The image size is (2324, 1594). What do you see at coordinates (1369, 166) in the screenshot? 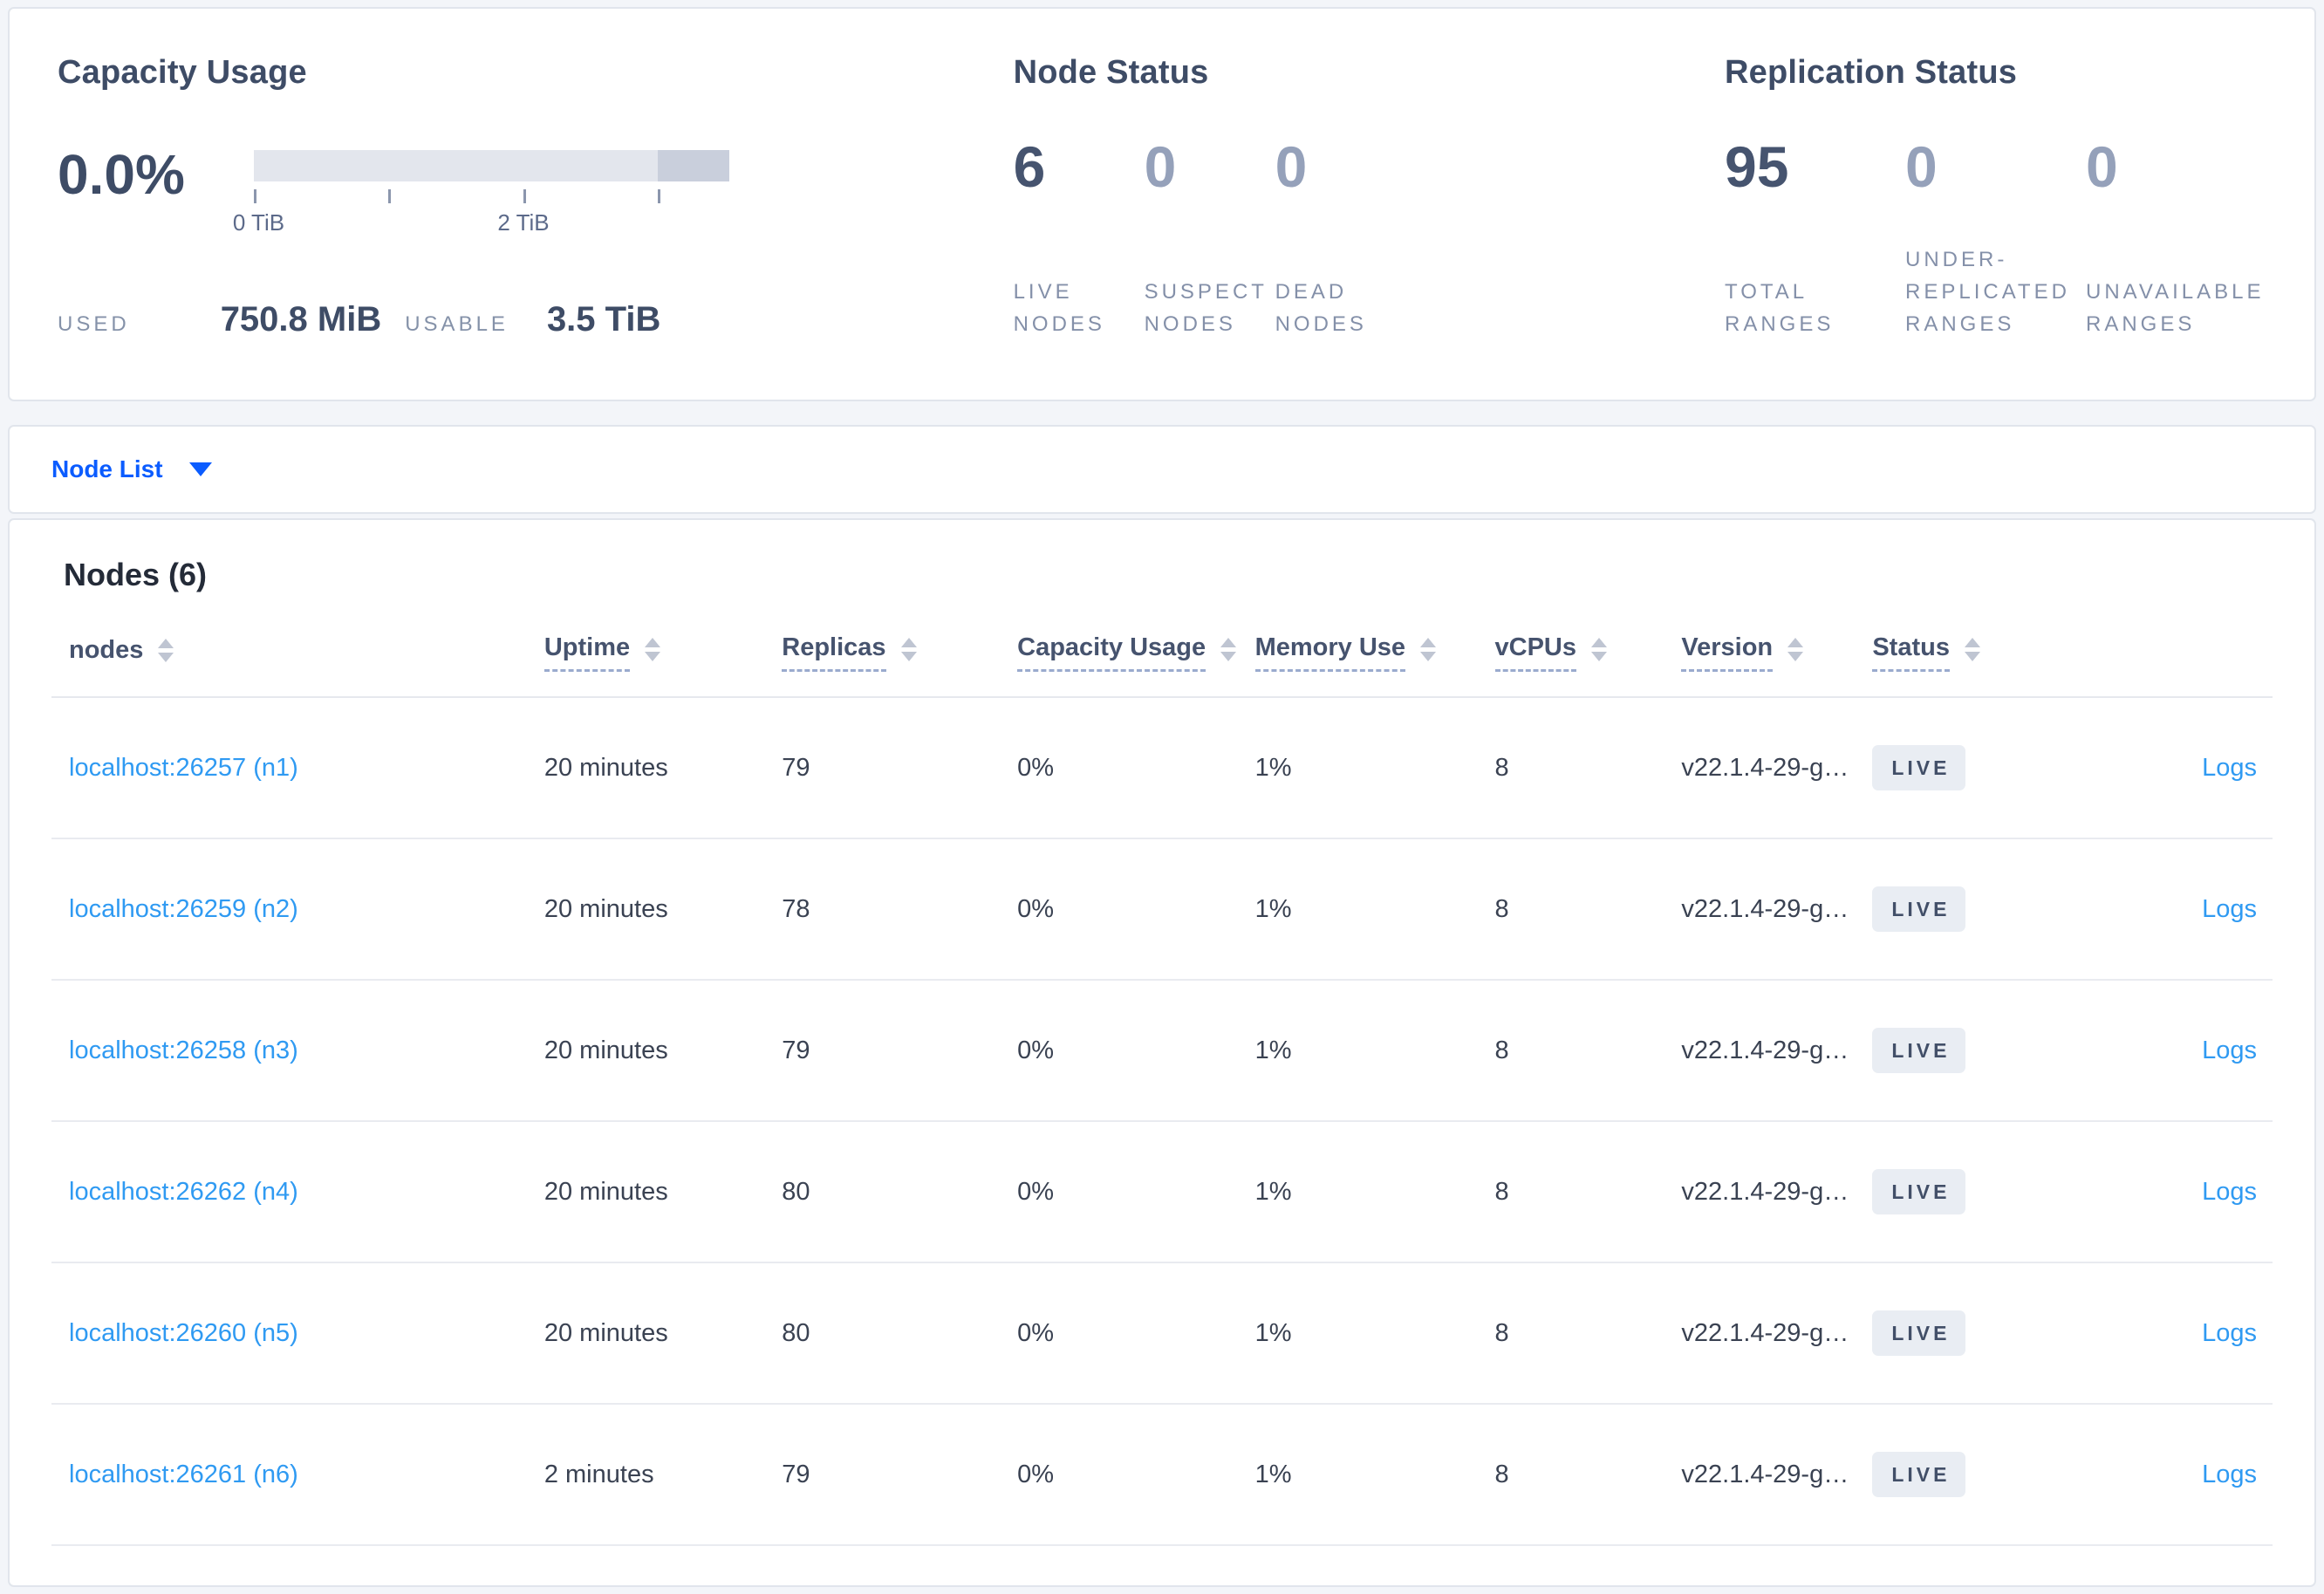
I see `node-status-values: 6 0 0` at bounding box center [1369, 166].